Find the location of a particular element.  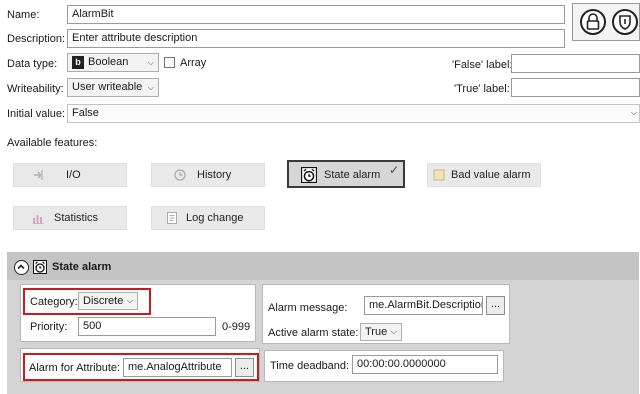

padlock-icon is located at coordinates (593, 21).